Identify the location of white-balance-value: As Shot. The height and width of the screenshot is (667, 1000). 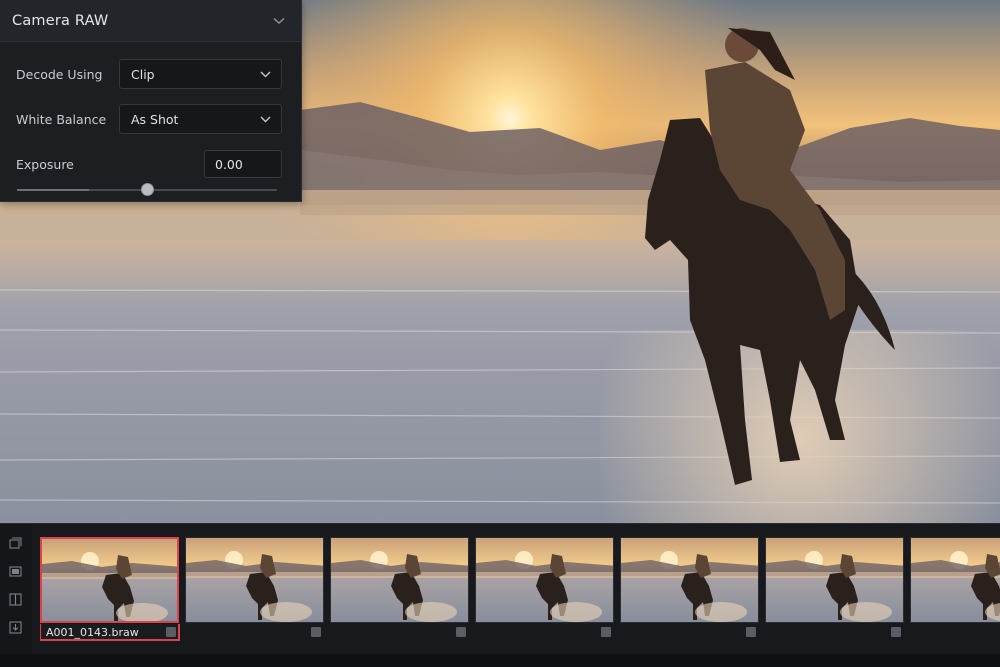
(155, 119).